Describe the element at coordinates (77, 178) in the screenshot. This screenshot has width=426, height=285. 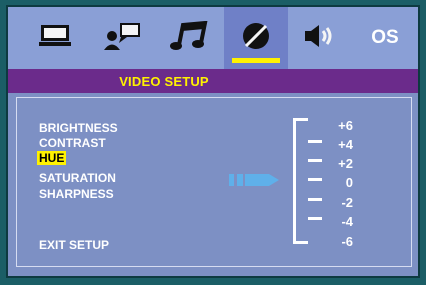
I see `menu-item-saturation: SATURATION` at that location.